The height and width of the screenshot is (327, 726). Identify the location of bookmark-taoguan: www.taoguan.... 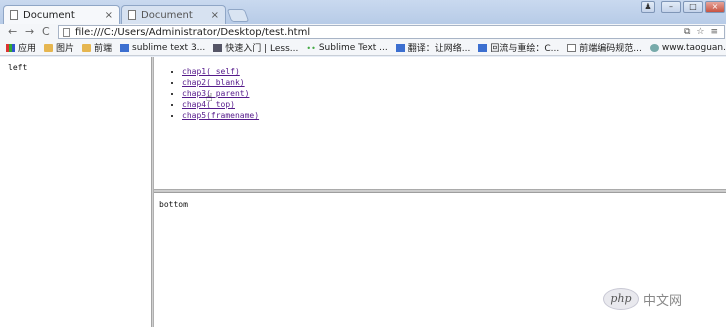
(687, 48).